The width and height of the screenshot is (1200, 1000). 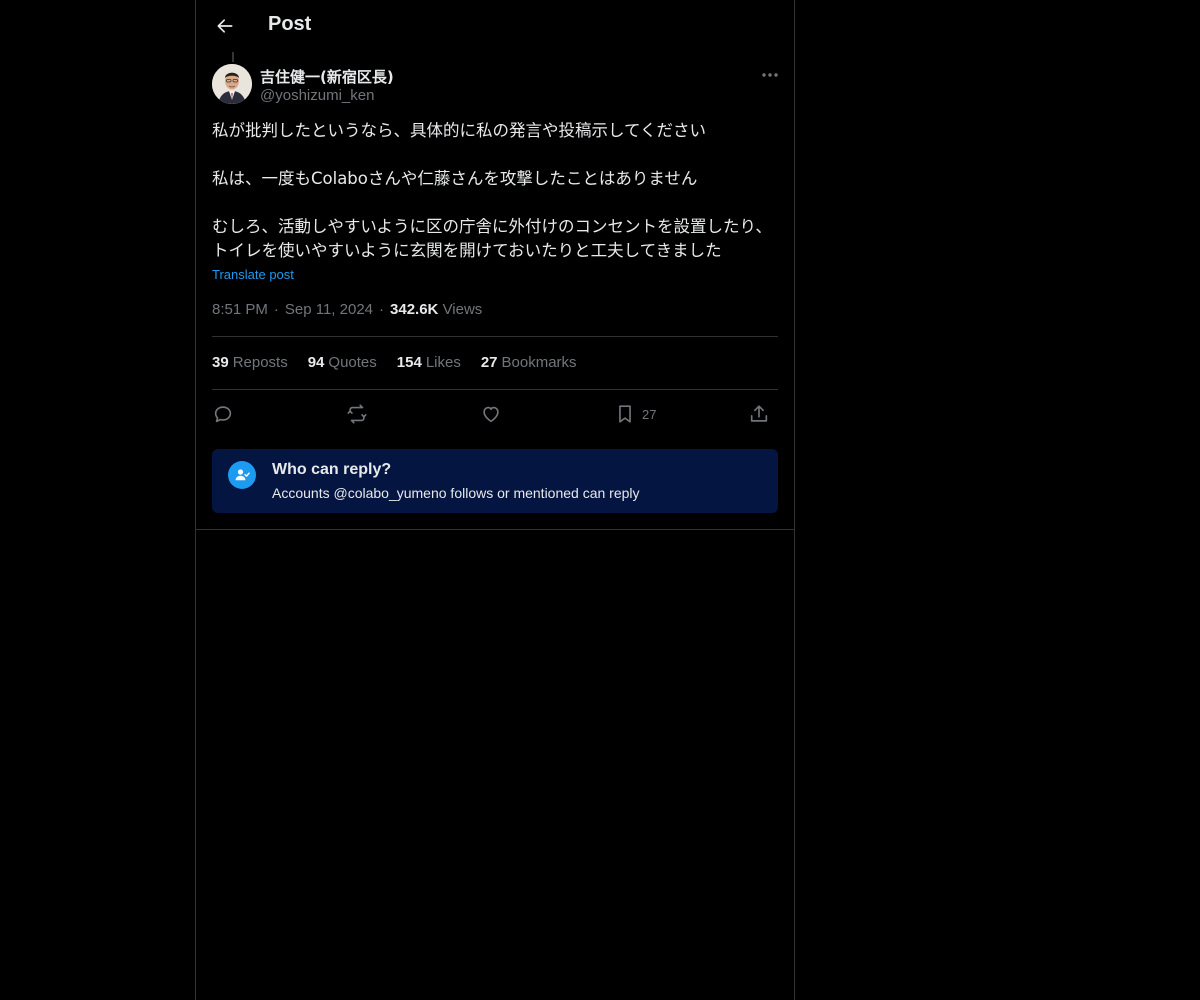 I want to click on bookmark-count: 27, so click(x=649, y=414).